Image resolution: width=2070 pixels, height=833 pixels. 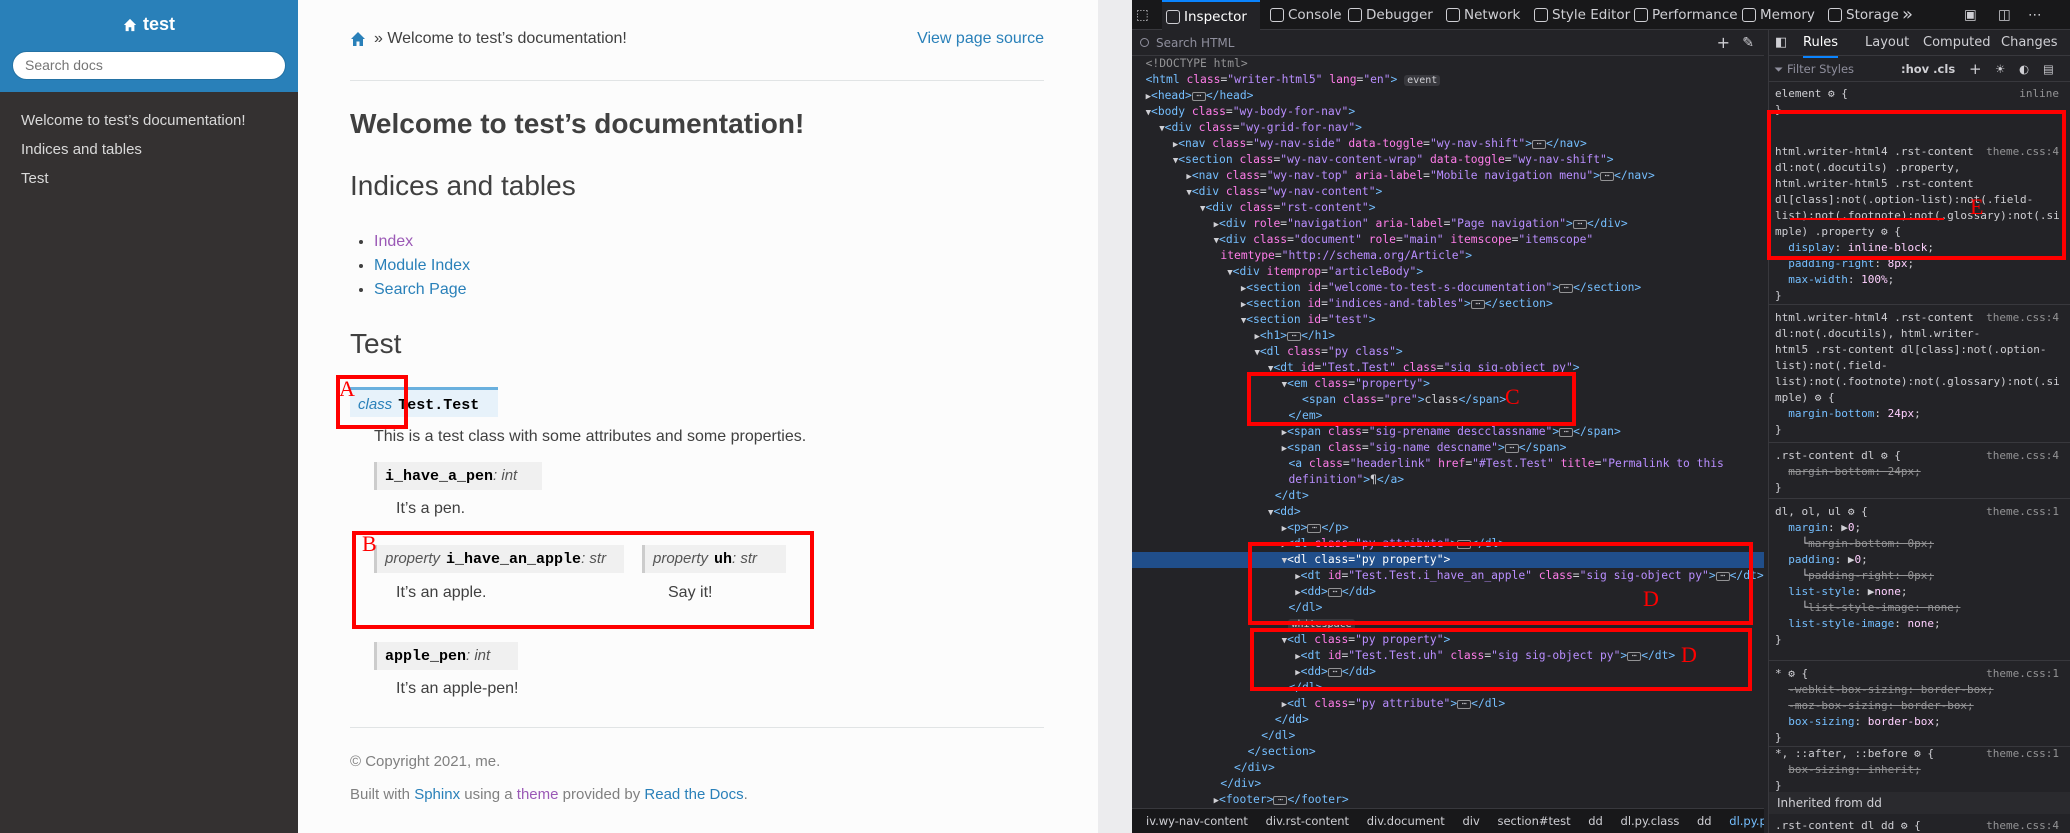 What do you see at coordinates (1448, 208) in the screenshot?
I see `dom-node: ▼<div class="rst-content">` at bounding box center [1448, 208].